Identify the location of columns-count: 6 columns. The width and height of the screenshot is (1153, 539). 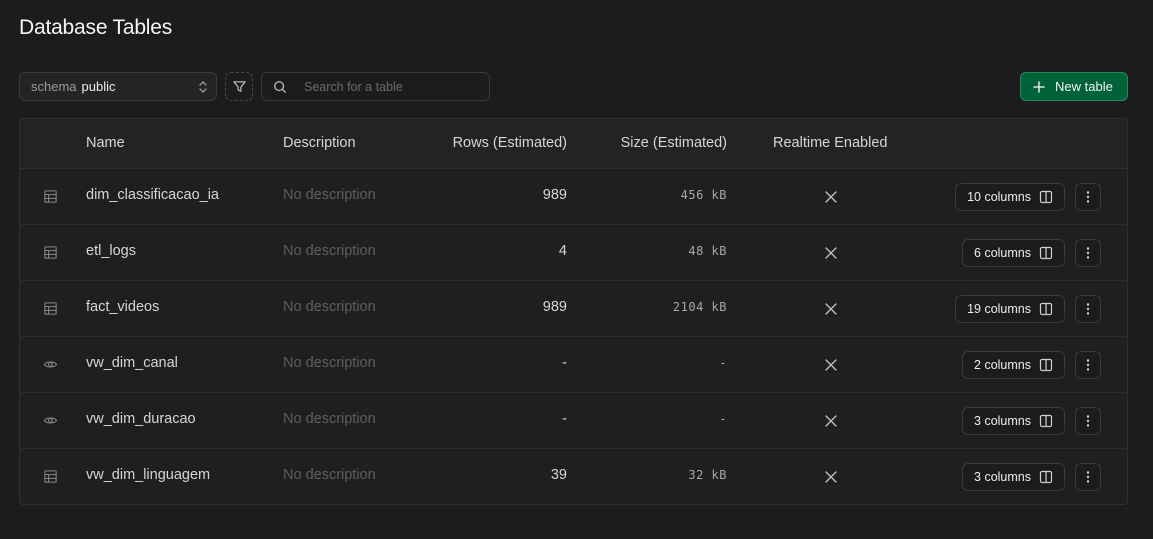
(1002, 253).